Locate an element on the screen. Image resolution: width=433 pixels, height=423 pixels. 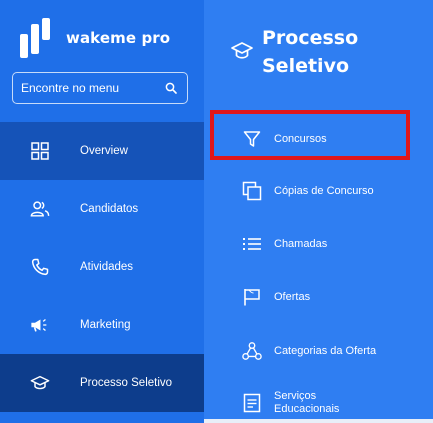
sidebar-item-marketing: Marketing is located at coordinates (102, 325).